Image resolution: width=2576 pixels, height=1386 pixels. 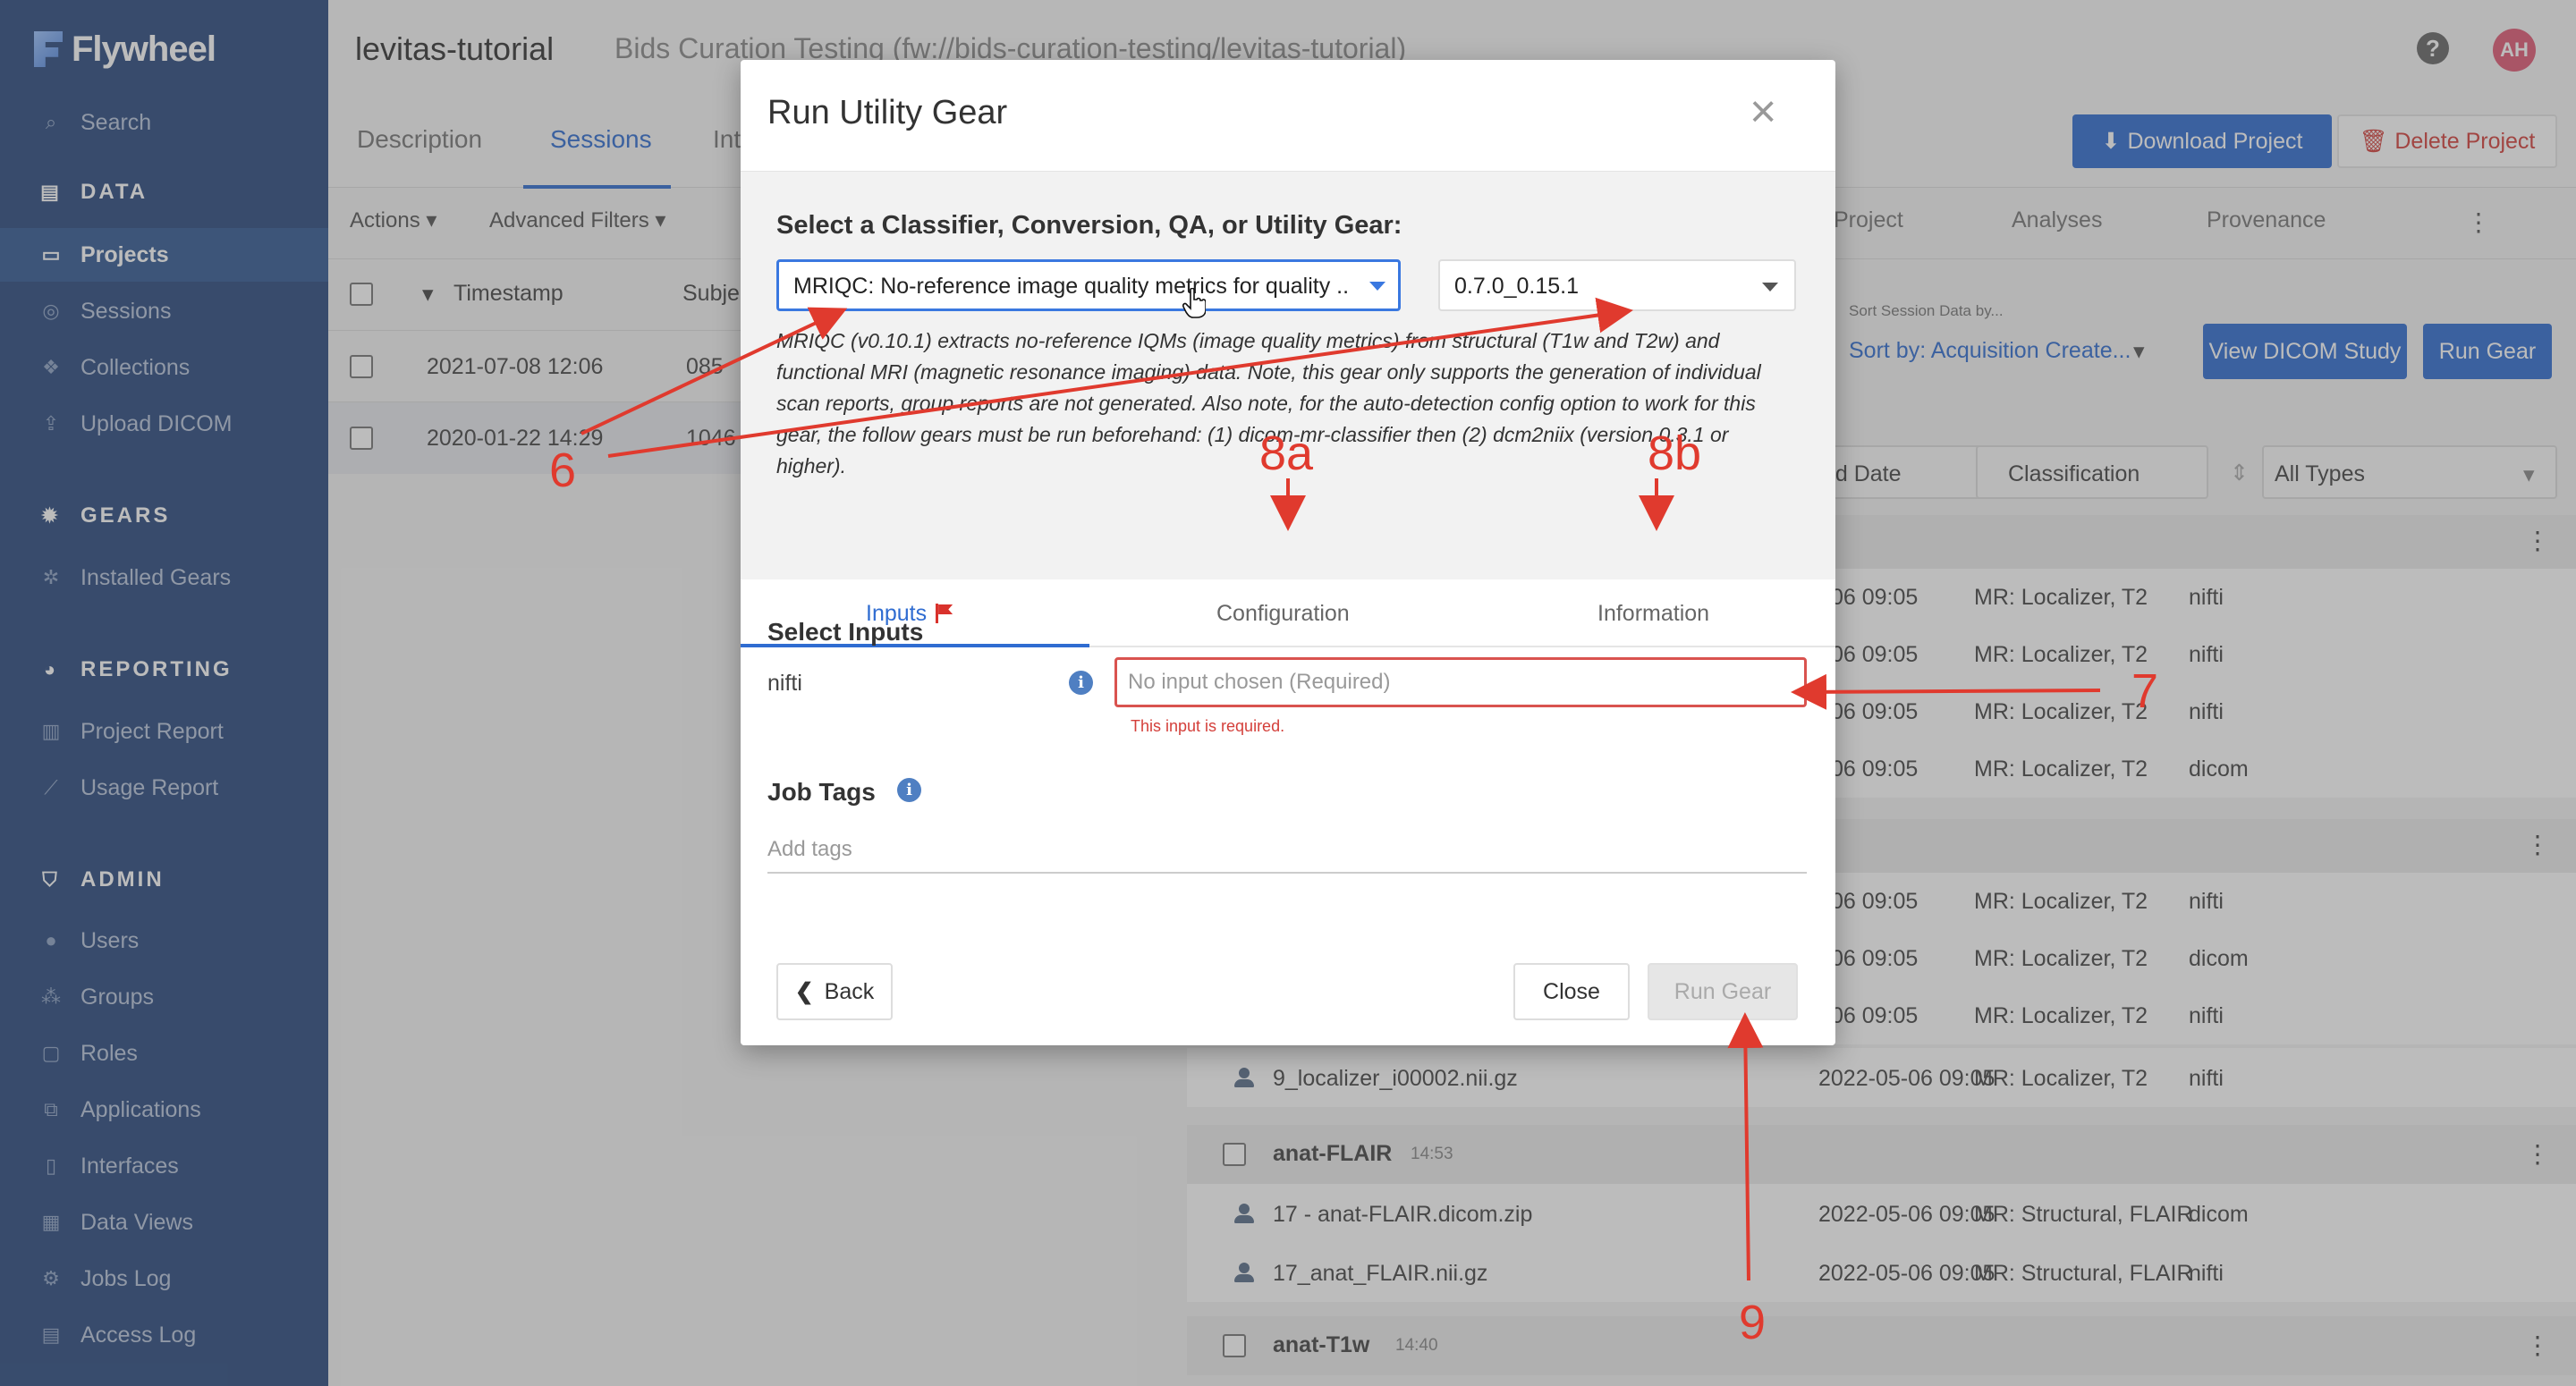 What do you see at coordinates (1753, 1322) in the screenshot?
I see `annotation-label-9: 9` at bounding box center [1753, 1322].